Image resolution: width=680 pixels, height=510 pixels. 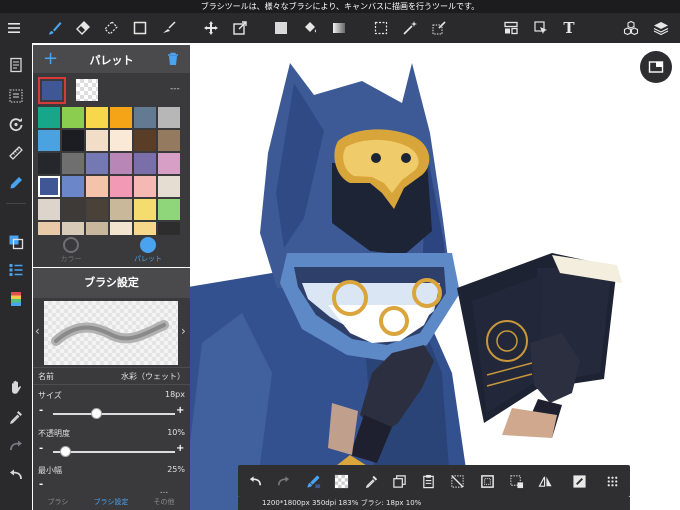 What do you see at coordinates (140, 28) in the screenshot?
I see `rect-shape-icon` at bounding box center [140, 28].